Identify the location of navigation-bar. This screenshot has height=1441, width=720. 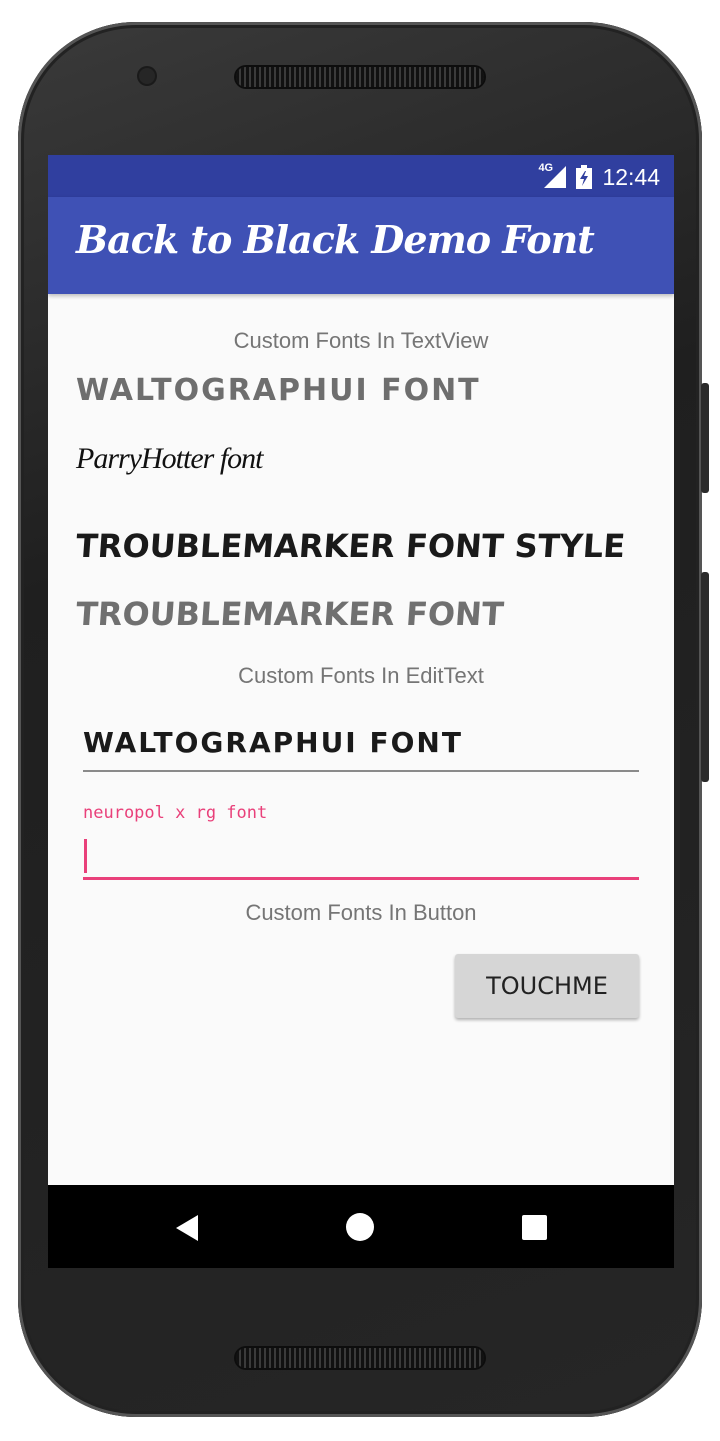
(361, 1226).